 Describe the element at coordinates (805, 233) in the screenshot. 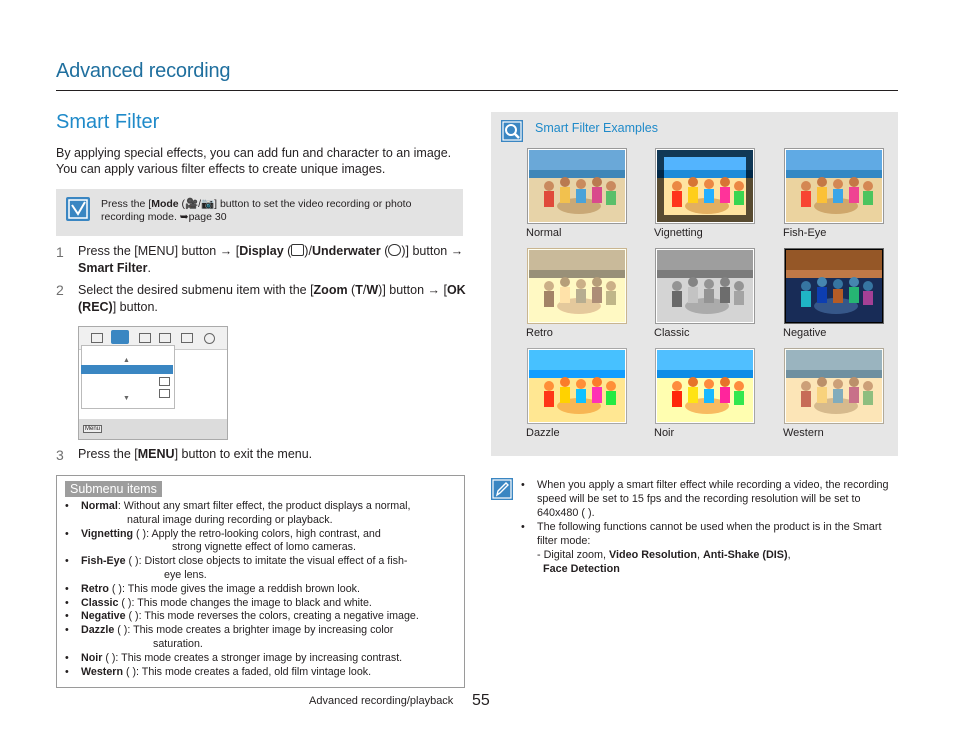

I see `filter-example-label: Fish-Eye` at that location.